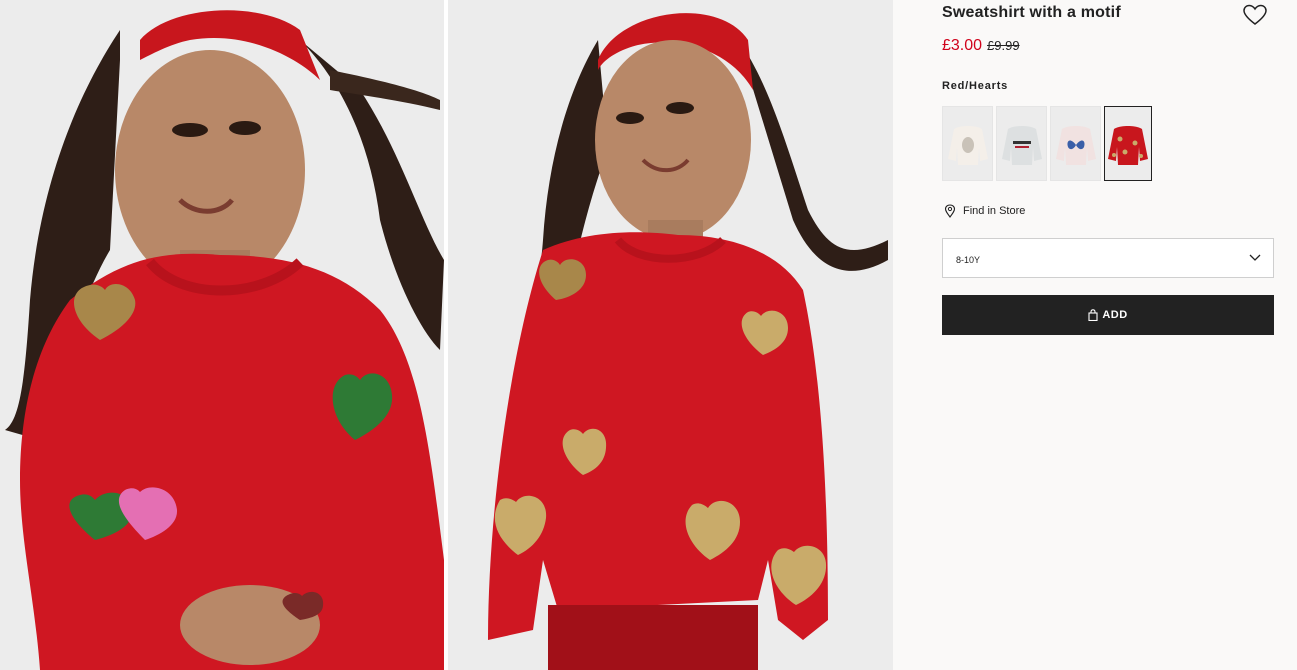  What do you see at coordinates (994, 211) in the screenshot?
I see `find-in-store-label: Find in Store` at bounding box center [994, 211].